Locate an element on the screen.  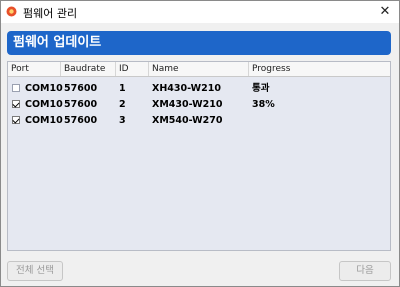
id-cell: 3 is located at coordinates (122, 120).